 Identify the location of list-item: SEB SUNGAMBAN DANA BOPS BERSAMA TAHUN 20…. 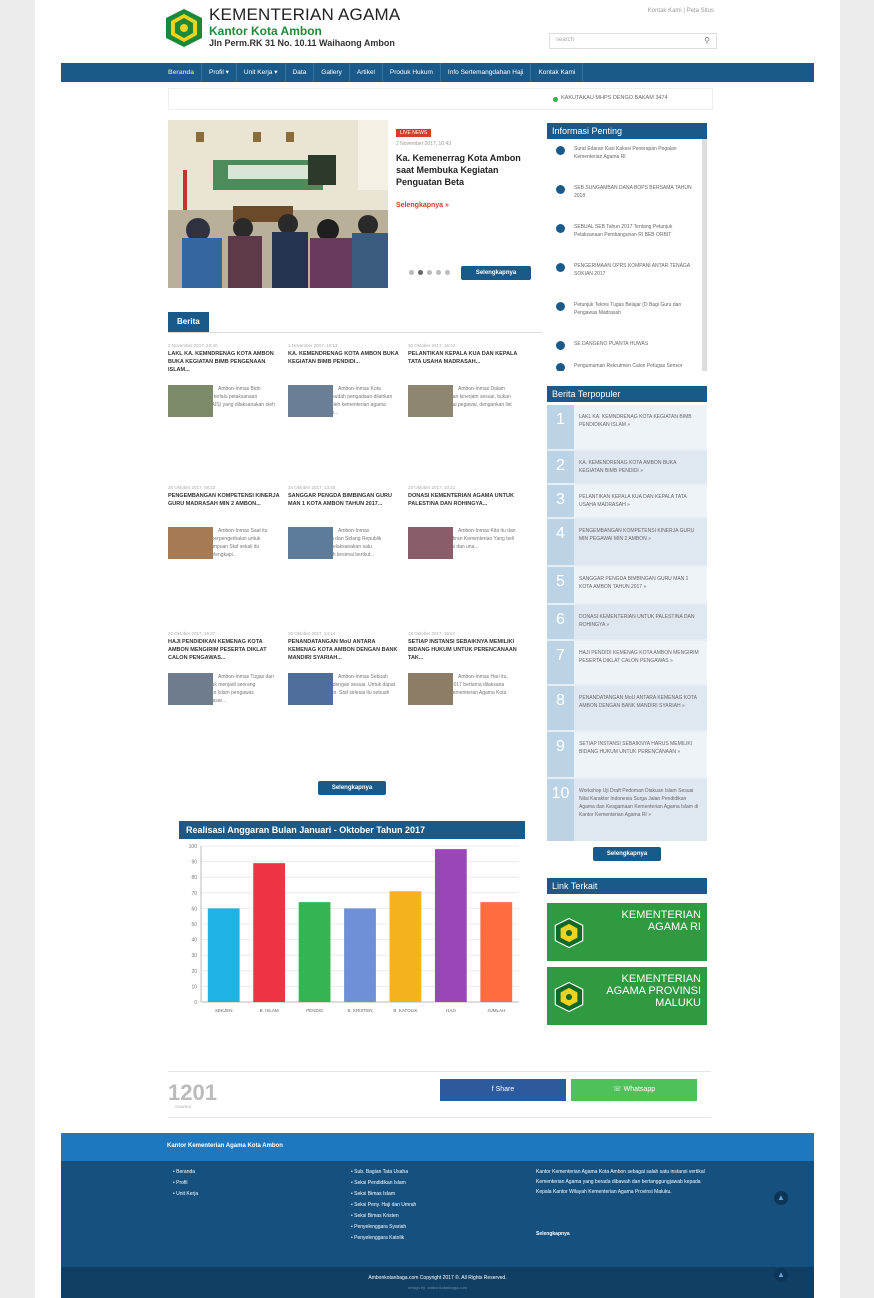
(624, 197).